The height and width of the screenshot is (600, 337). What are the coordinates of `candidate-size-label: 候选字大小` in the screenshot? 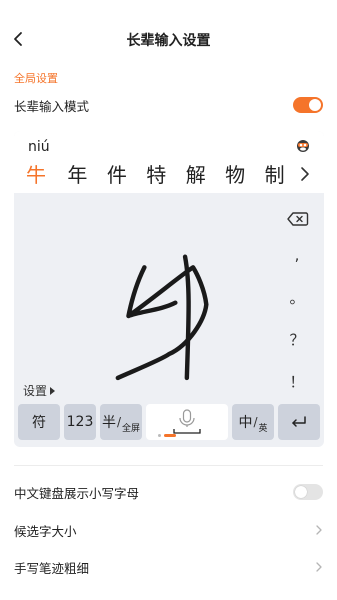 It's located at (45, 531).